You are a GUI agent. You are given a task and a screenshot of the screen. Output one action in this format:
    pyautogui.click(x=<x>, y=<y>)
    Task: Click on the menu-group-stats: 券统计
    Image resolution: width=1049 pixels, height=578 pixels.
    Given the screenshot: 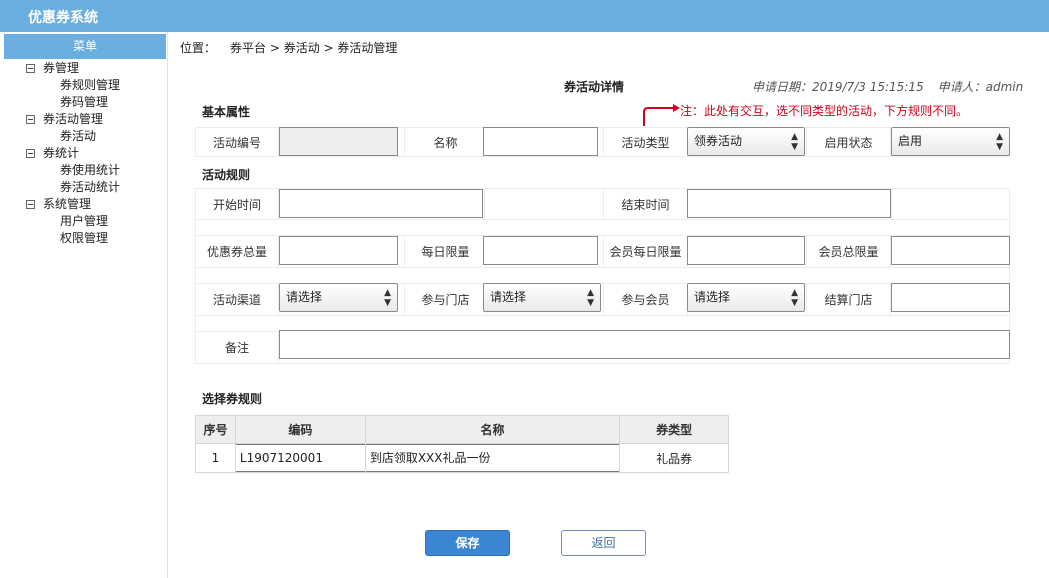 What is the action you would take?
    pyautogui.click(x=84, y=153)
    